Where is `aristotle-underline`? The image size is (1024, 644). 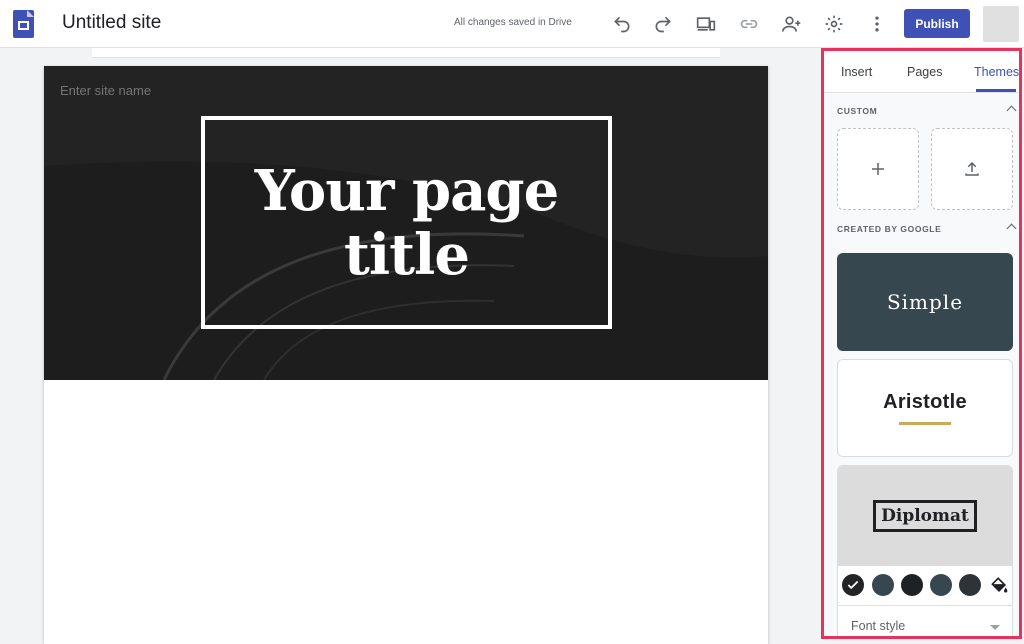
aristotle-underline is located at coordinates (925, 423).